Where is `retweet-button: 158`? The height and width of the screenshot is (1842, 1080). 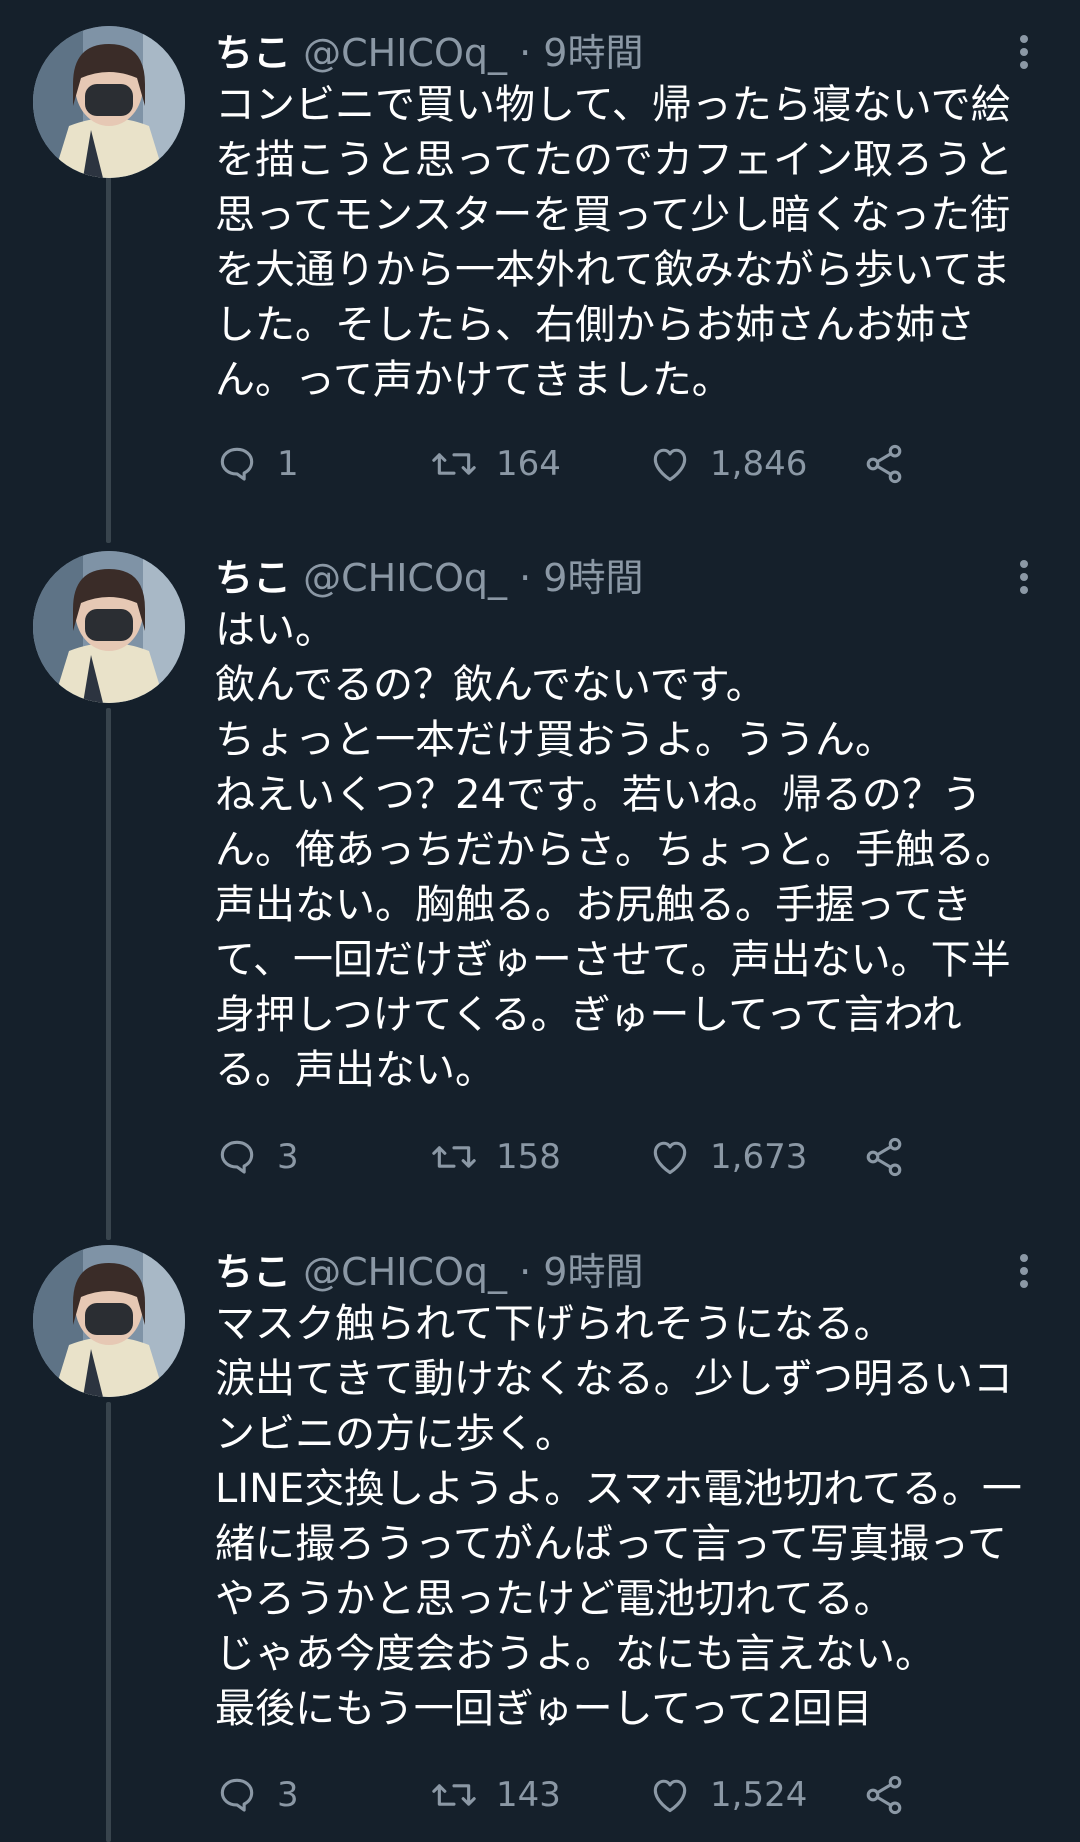
retweet-button: 158 is located at coordinates (495, 1157).